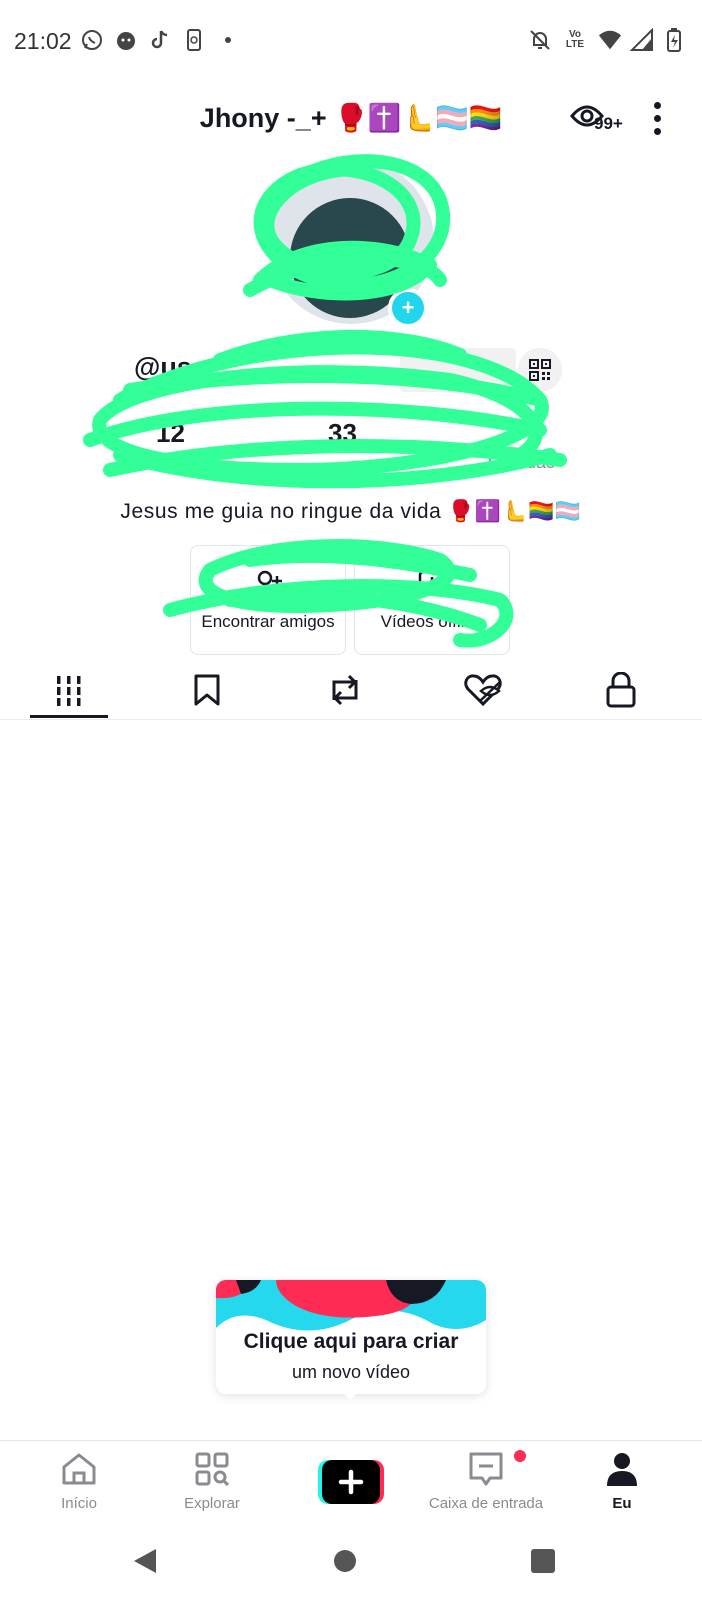 The image size is (702, 1600). Describe the element at coordinates (170, 433) in the screenshot. I see `following-count: 12` at that location.